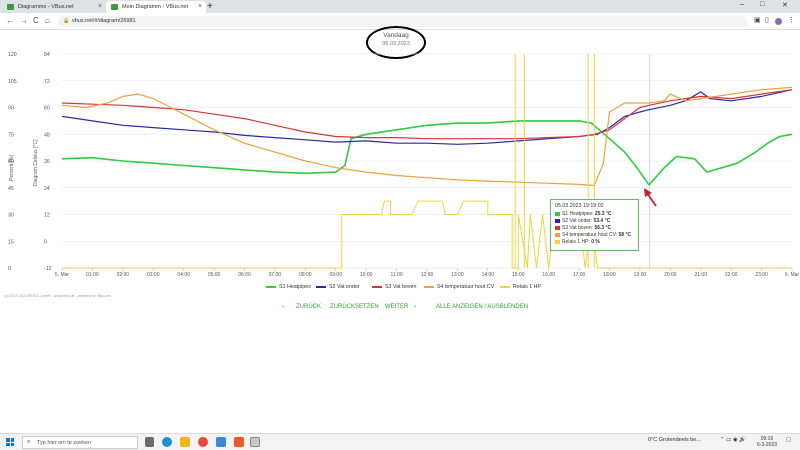 This screenshot has height=450, width=800. What do you see at coordinates (47, 82) in the screenshot?
I see `axis-celsius-tick: 72` at bounding box center [47, 82].